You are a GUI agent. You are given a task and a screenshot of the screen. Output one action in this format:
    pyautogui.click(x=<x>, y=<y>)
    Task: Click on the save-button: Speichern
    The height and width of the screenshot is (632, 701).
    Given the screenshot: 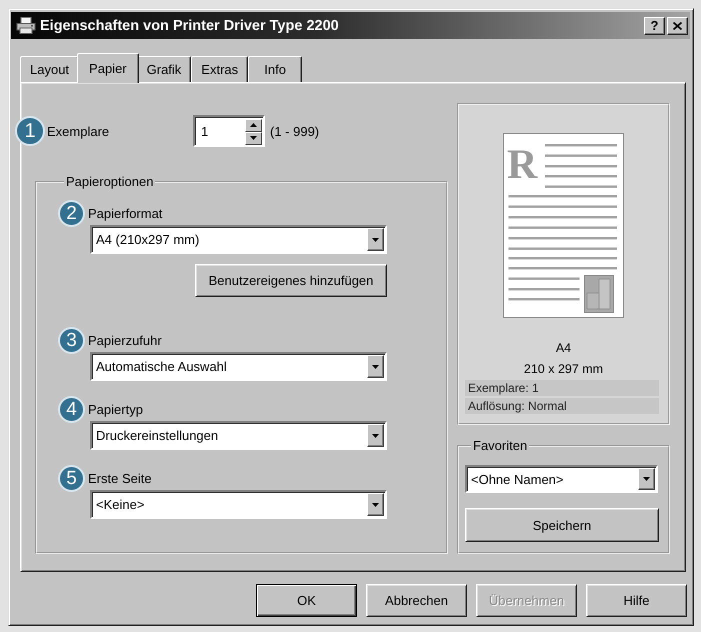 What is the action you would take?
    pyautogui.click(x=562, y=525)
    